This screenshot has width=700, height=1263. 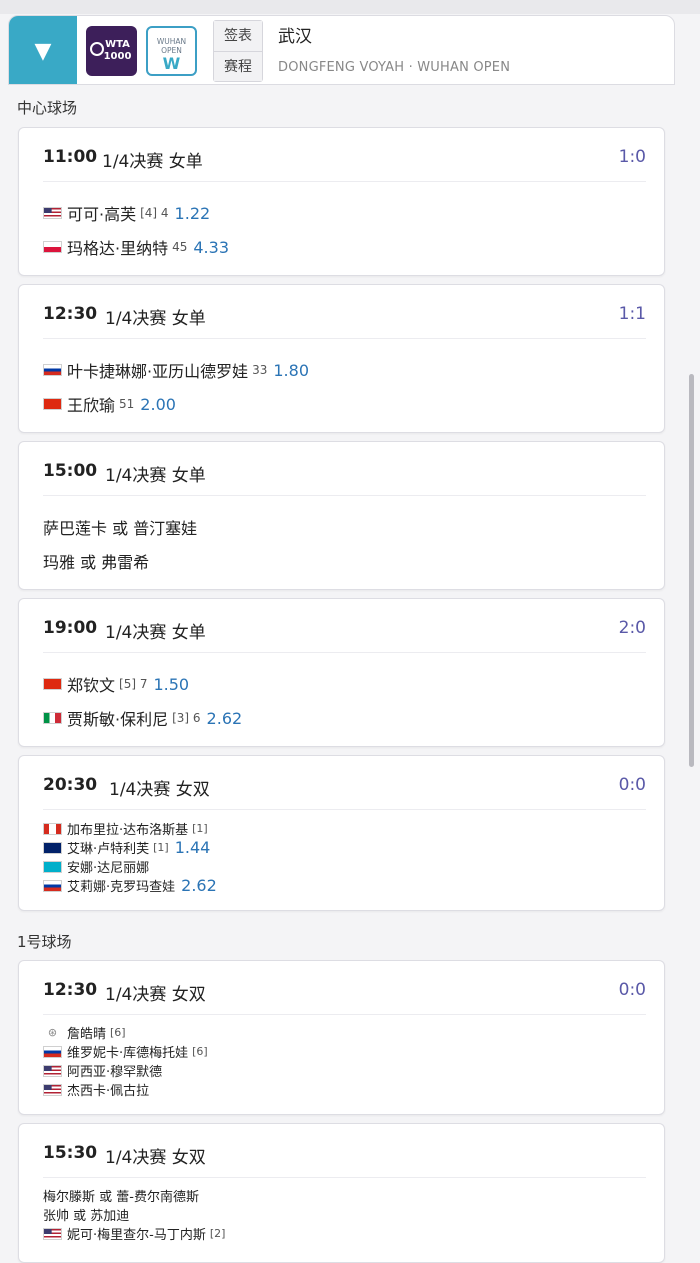 What do you see at coordinates (199, 885) in the screenshot?
I see `team-odds: 2.62` at bounding box center [199, 885].